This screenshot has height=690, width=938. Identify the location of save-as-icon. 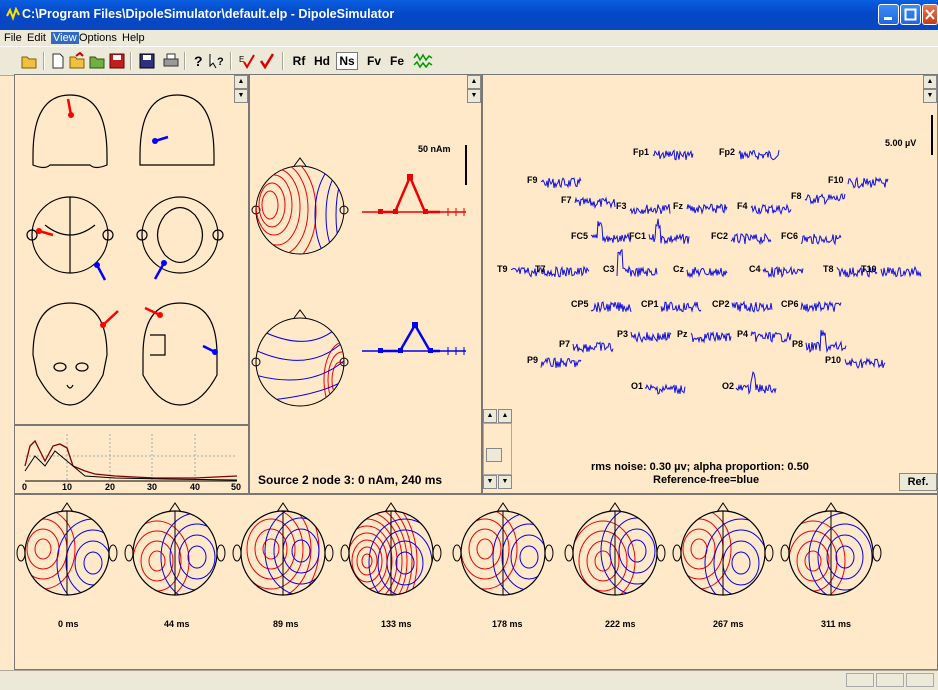
(117, 61).